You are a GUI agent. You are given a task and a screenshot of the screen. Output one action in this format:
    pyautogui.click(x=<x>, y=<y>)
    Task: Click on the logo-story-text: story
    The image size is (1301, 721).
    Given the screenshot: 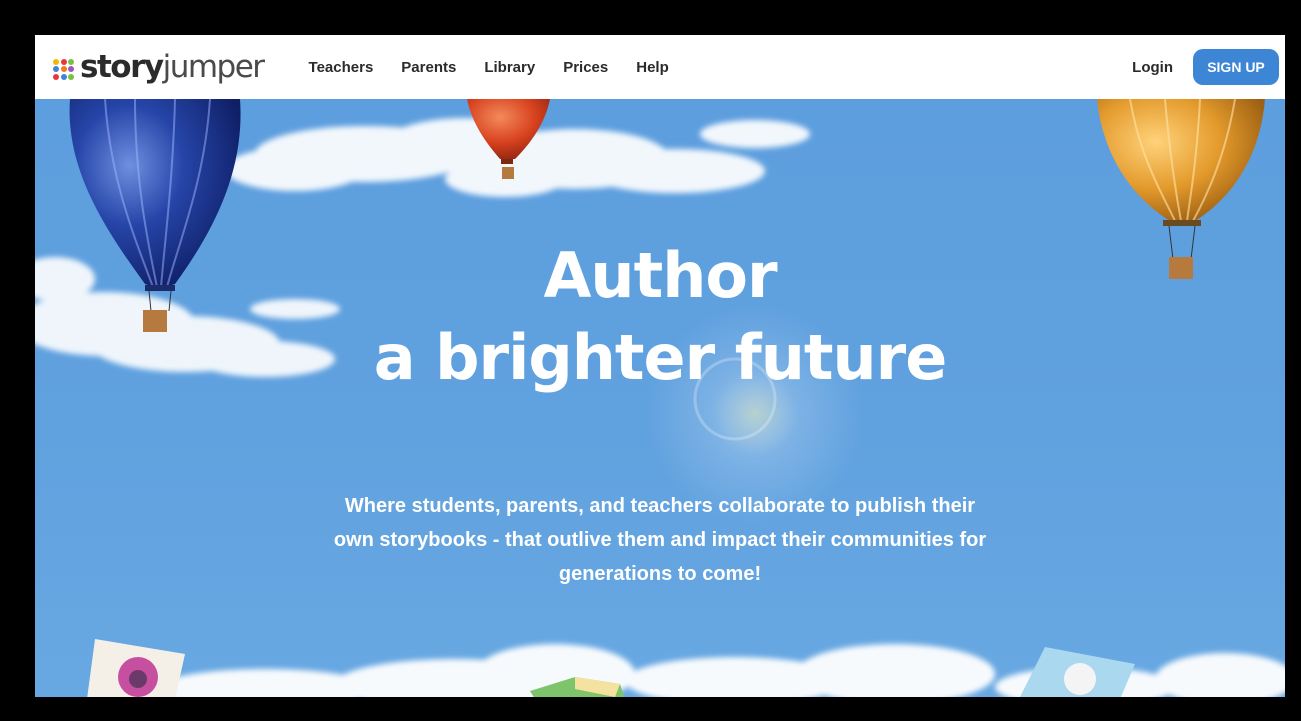 What is the action you would take?
    pyautogui.click(x=122, y=66)
    